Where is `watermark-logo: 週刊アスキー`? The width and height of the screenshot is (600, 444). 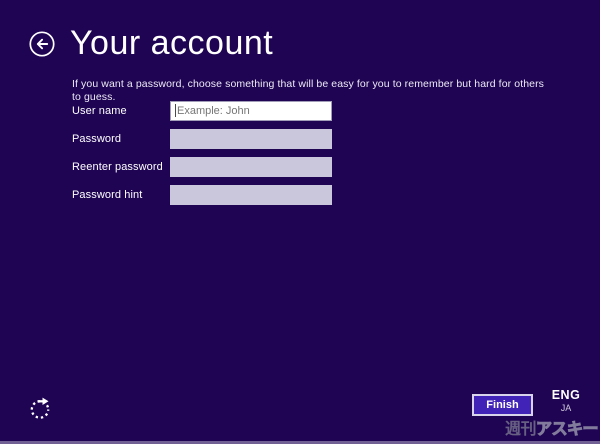
watermark-logo: 週刊アスキー is located at coordinates (551, 427).